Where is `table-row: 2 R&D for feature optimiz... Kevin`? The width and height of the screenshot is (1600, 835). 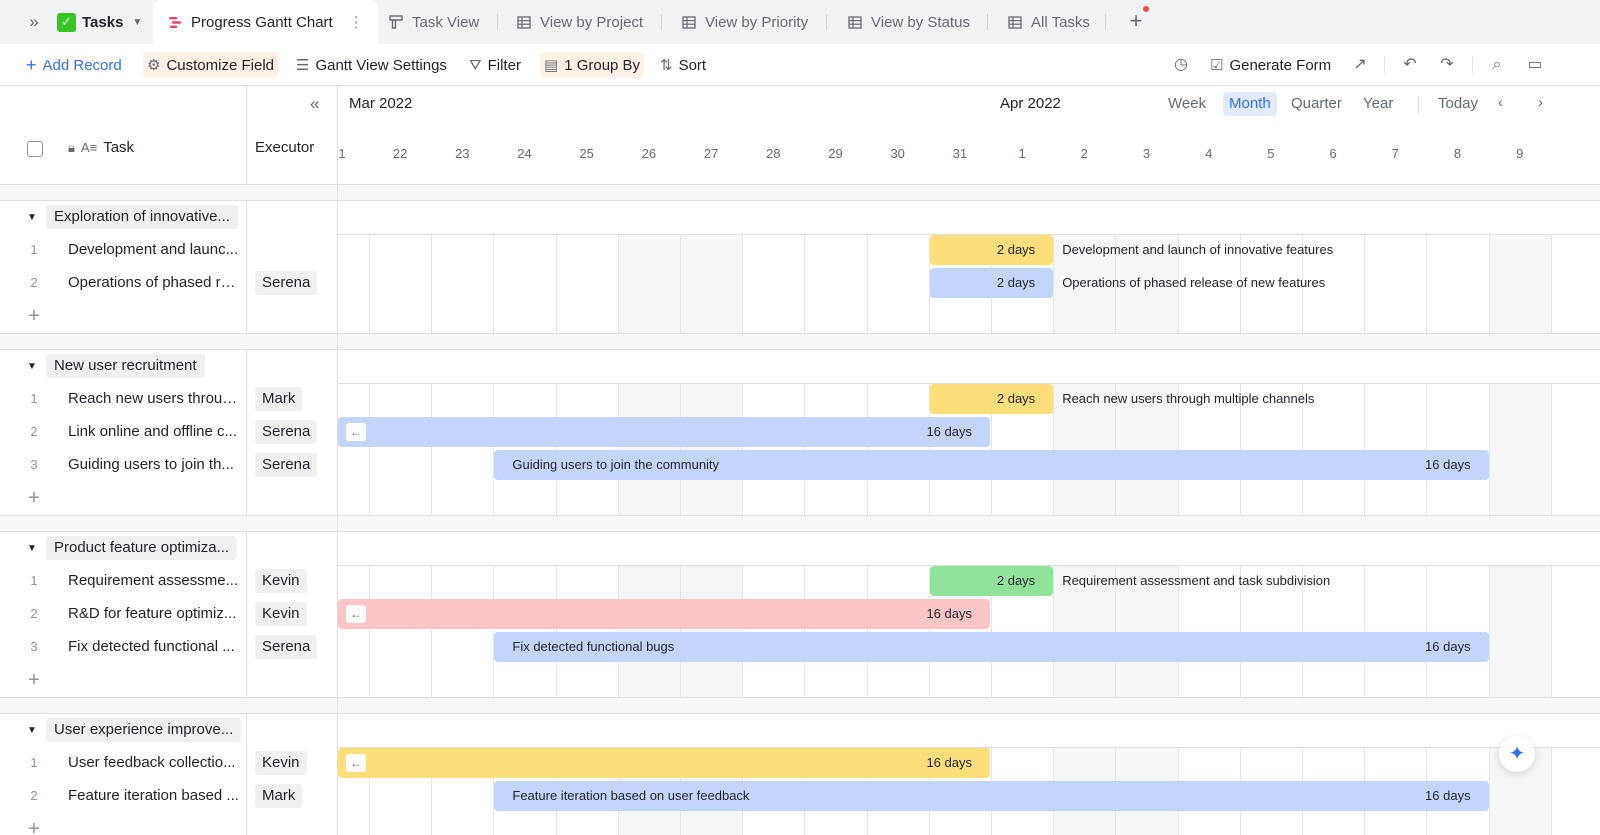
table-row: 2 R&D for feature optimiz... Kevin is located at coordinates (168, 614).